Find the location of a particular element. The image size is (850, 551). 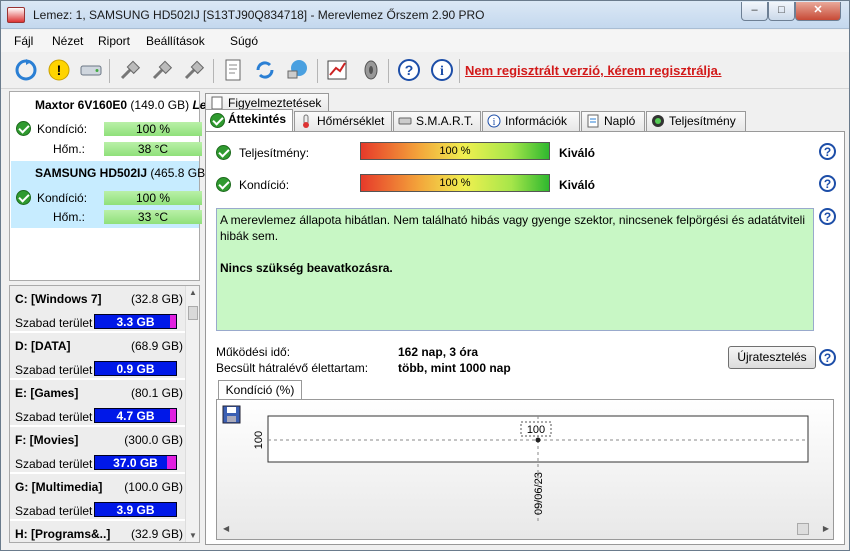

volume-size: (68.9 GB) is located at coordinates (156, 346).